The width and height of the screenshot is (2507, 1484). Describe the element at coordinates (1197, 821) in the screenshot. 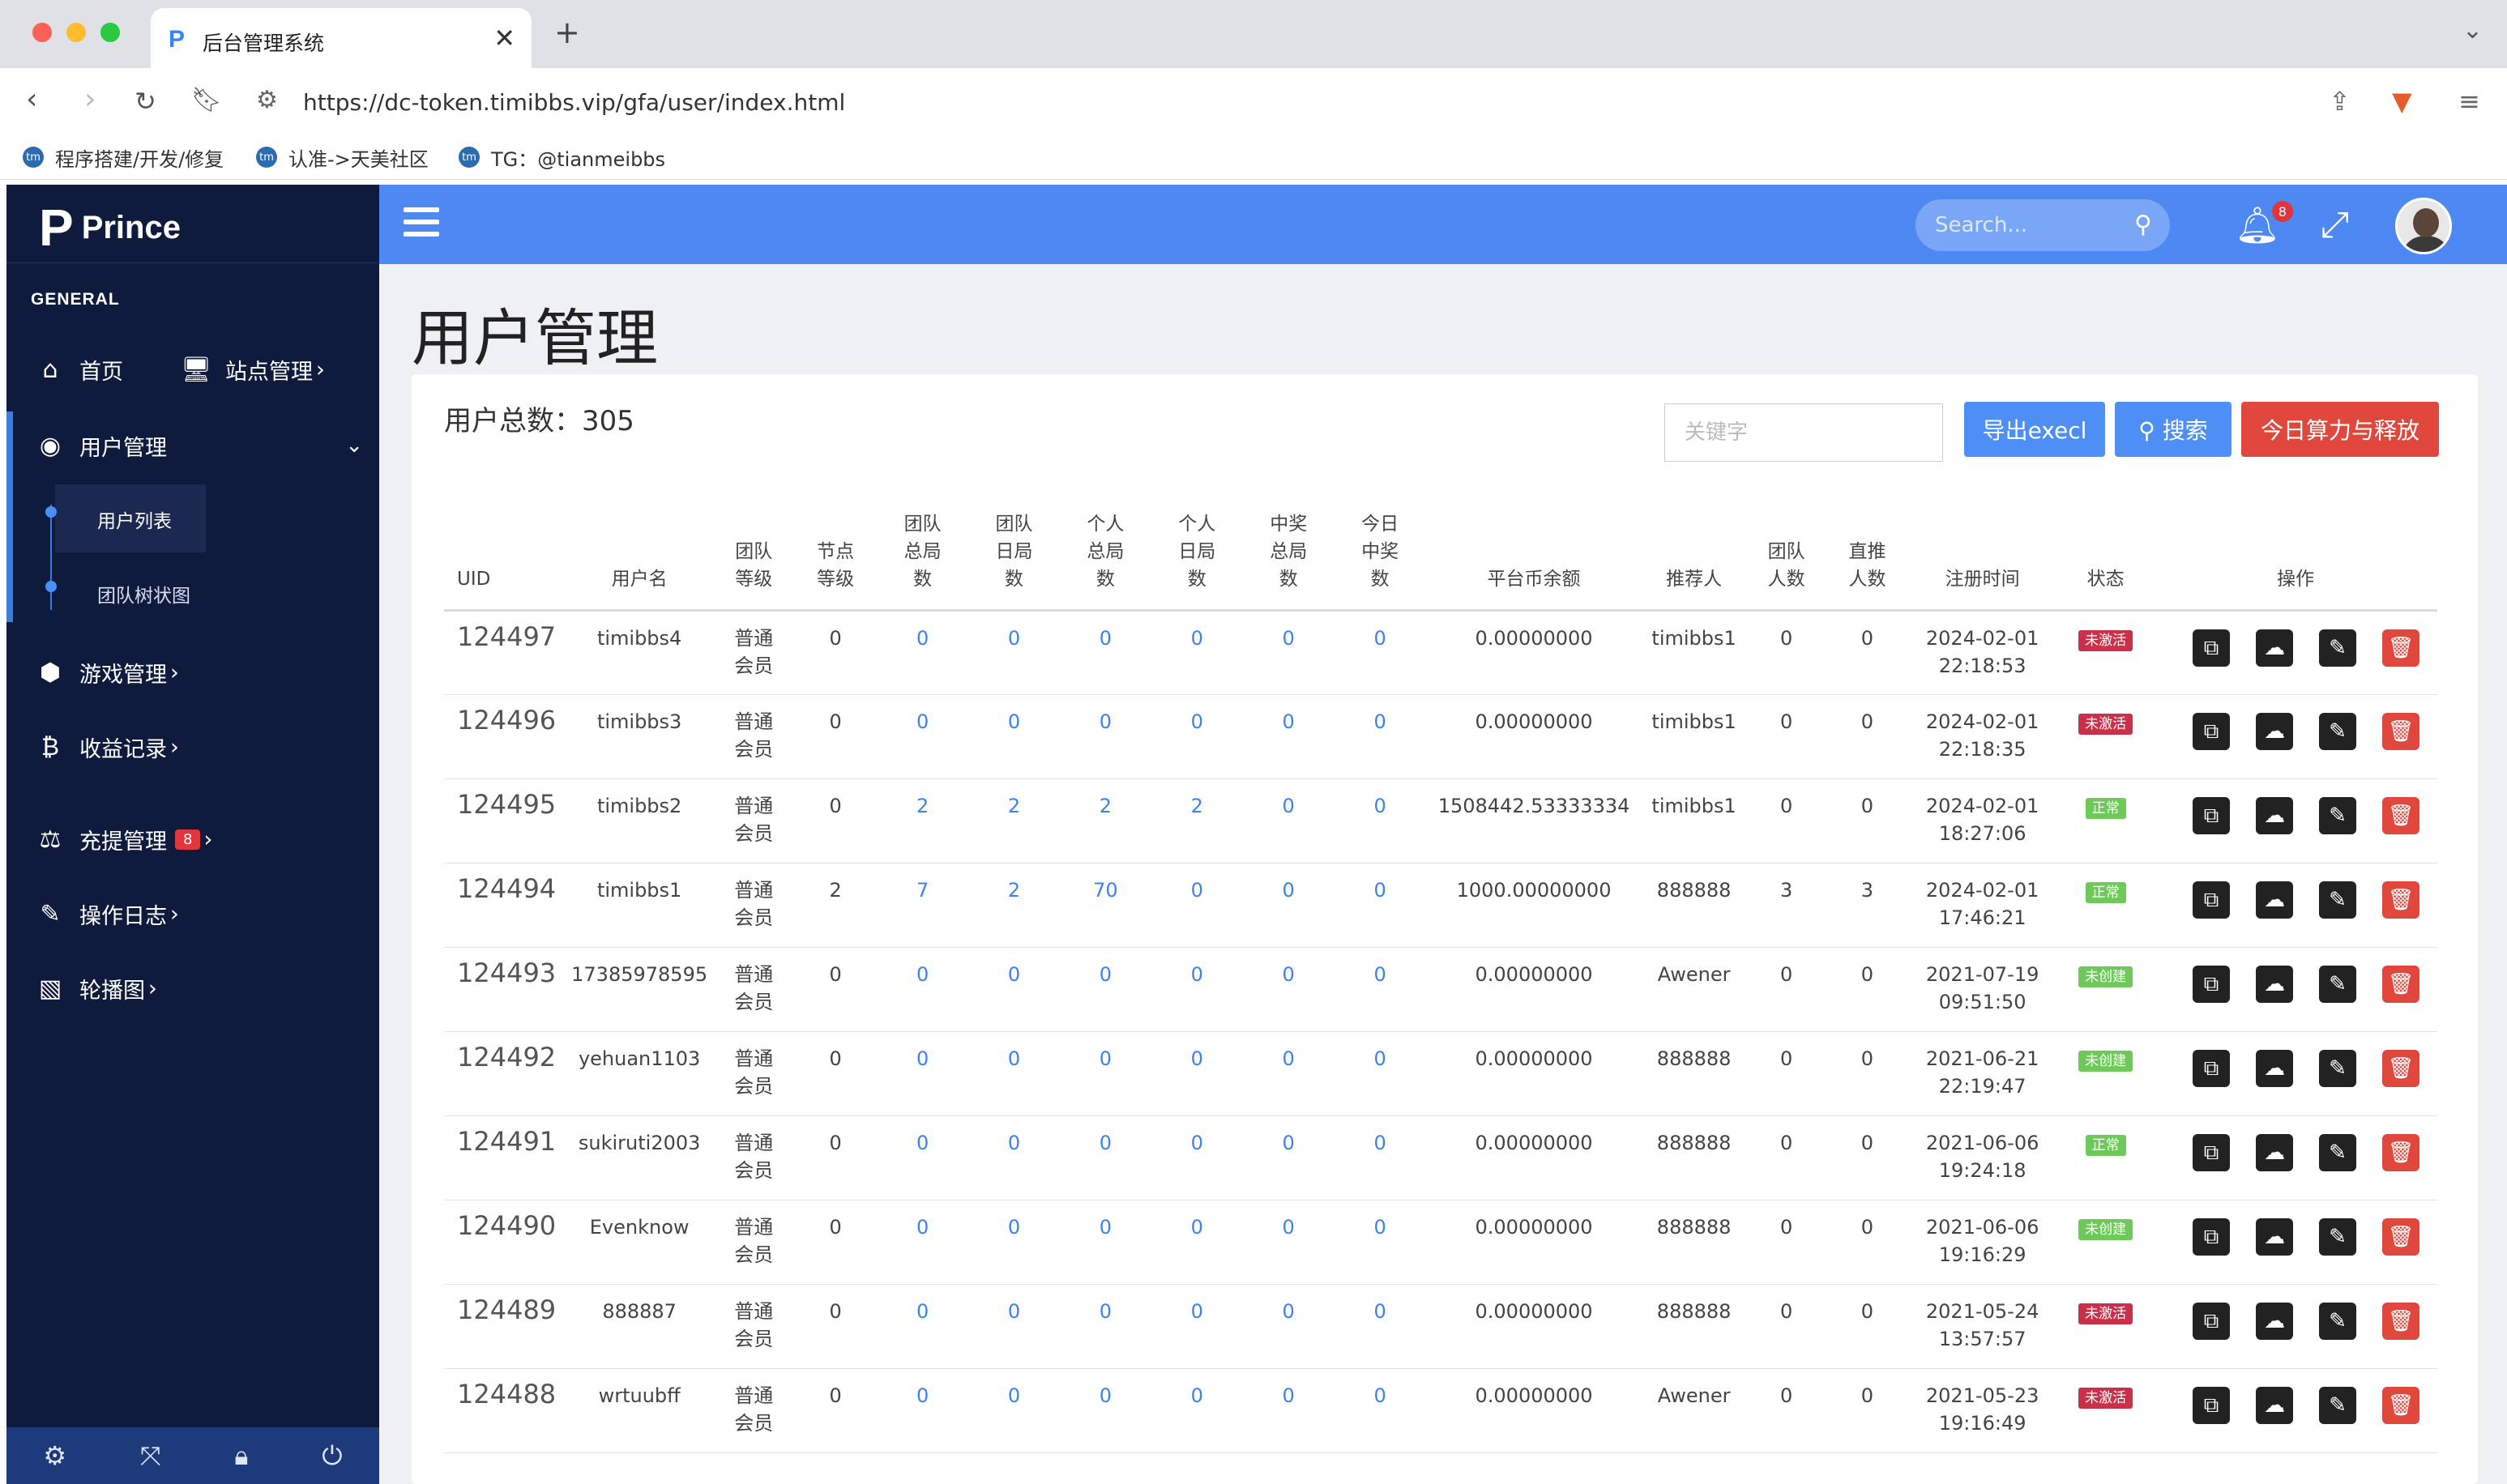

I see `cell-personal-day: 2` at that location.